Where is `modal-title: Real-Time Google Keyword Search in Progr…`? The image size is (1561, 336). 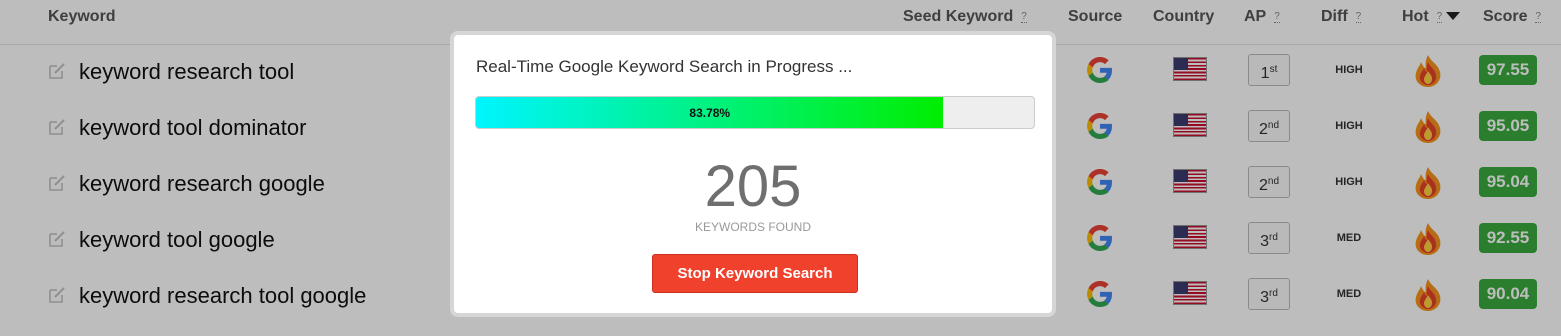 modal-title: Real-Time Google Keyword Search in Progr… is located at coordinates (664, 66).